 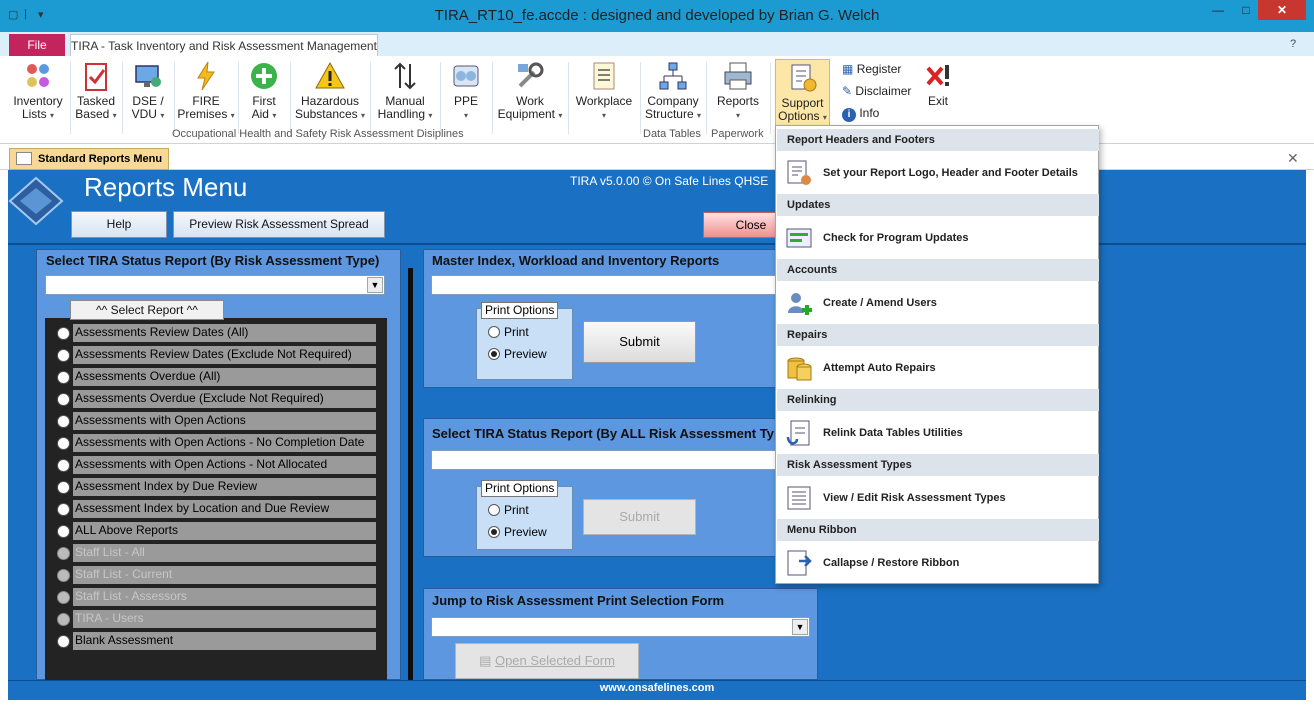 I want to click on print-label: Print, so click(x=516, y=332).